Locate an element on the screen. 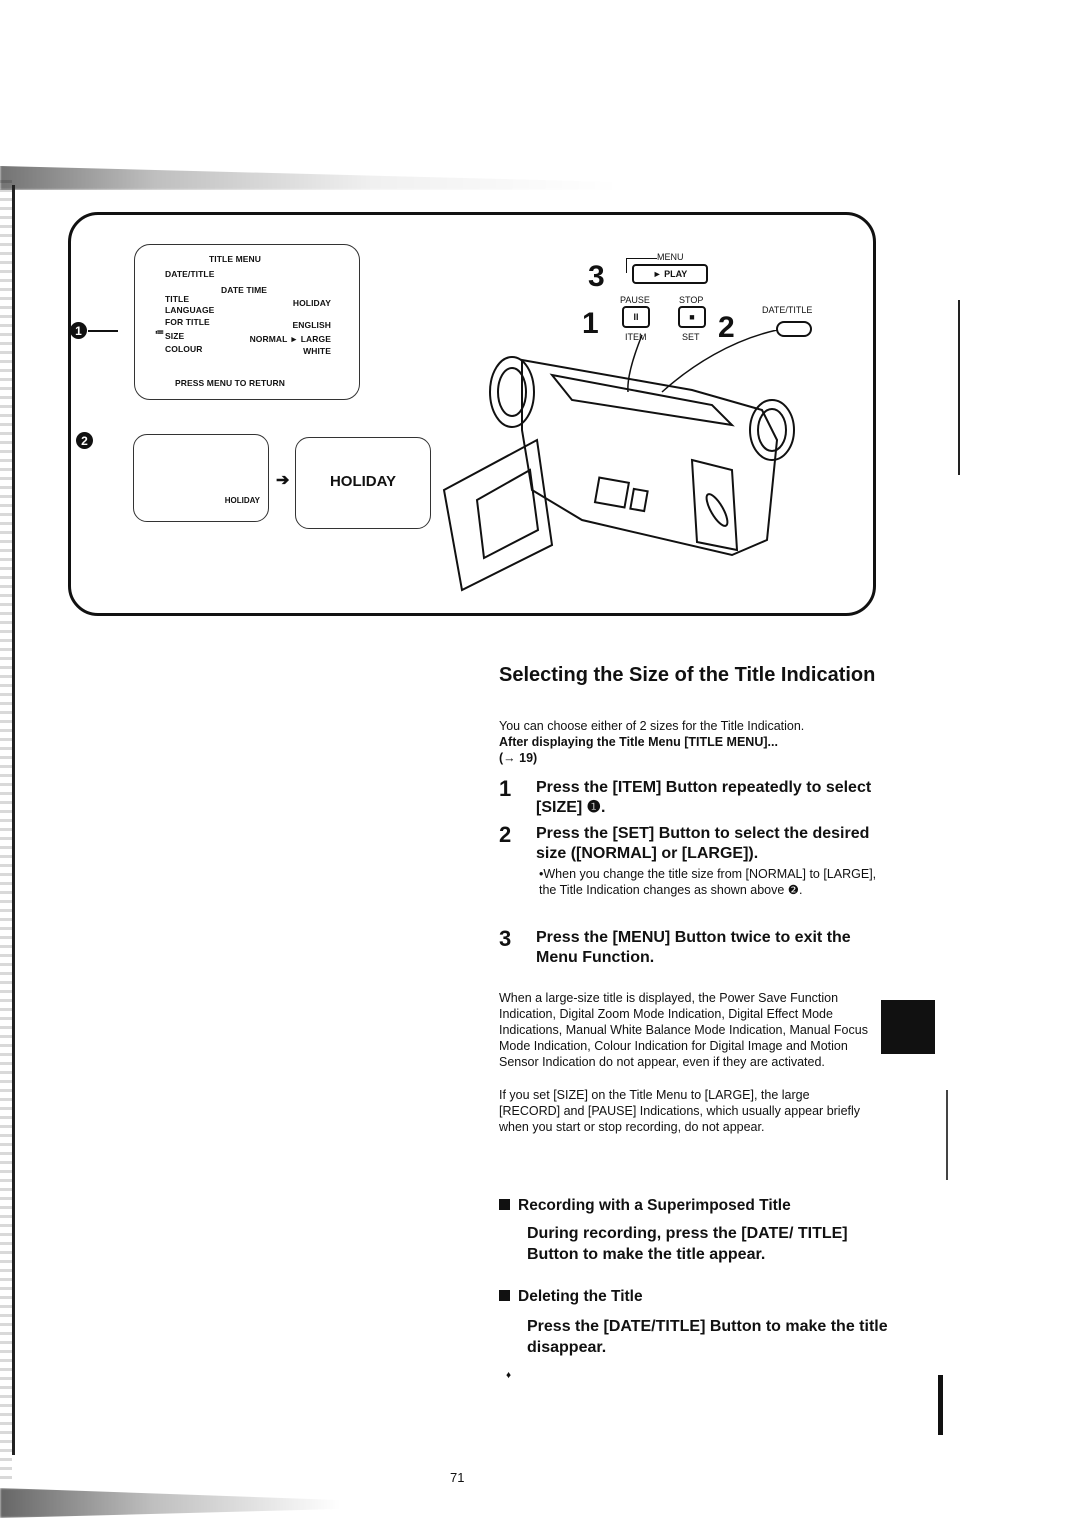  menu-footer: PRESS MENU TO RETURN is located at coordinates (230, 383).